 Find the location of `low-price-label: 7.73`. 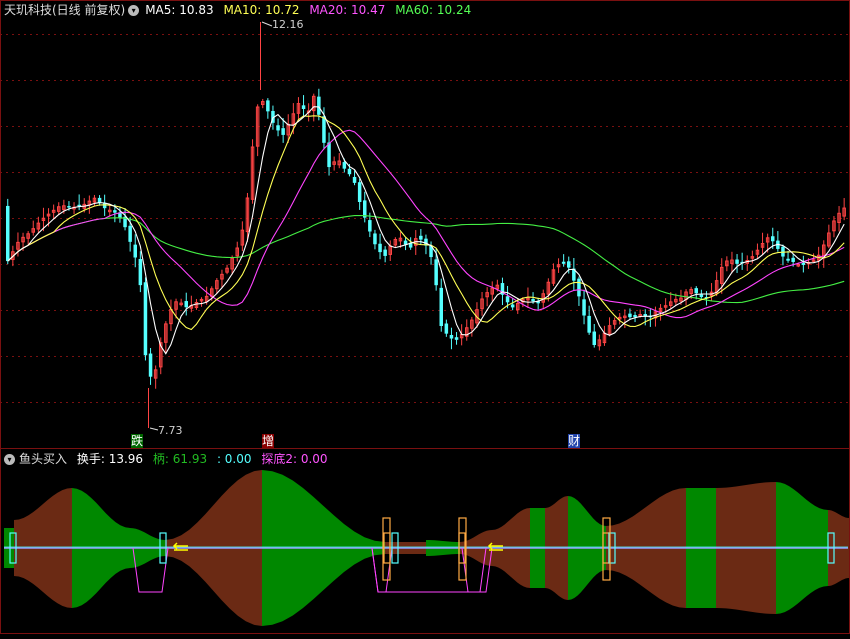

low-price-label: 7.73 is located at coordinates (170, 430).